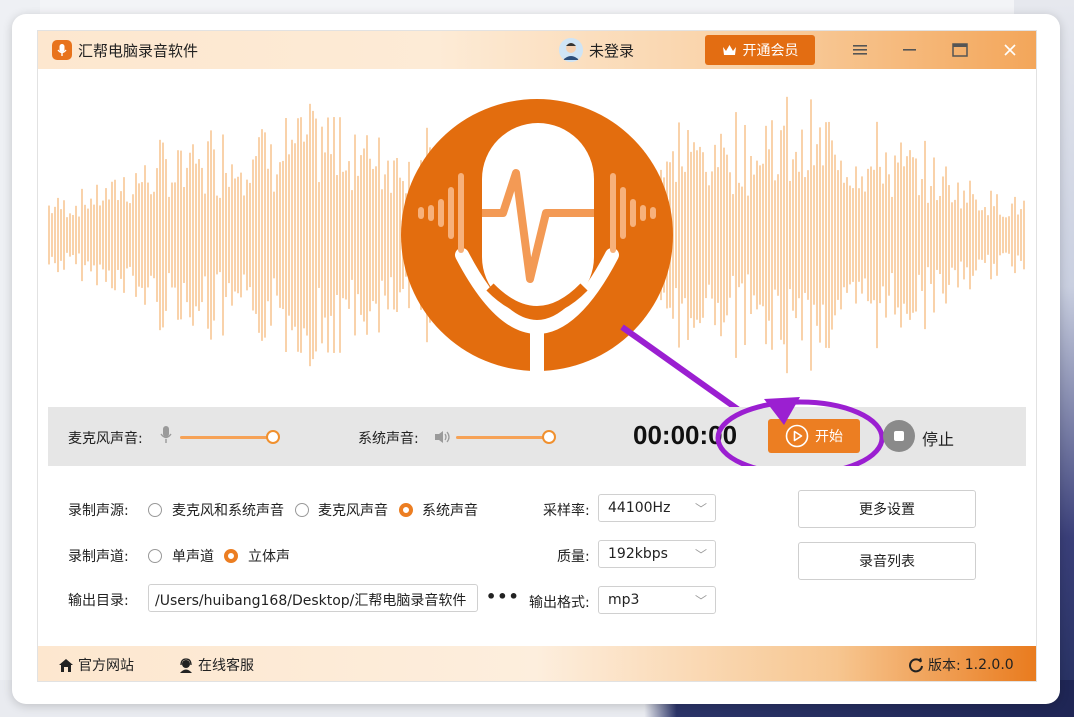 Image resolution: width=1074 pixels, height=717 pixels. What do you see at coordinates (98, 511) in the screenshot?
I see `source-label: 录制声源:` at bounding box center [98, 511].